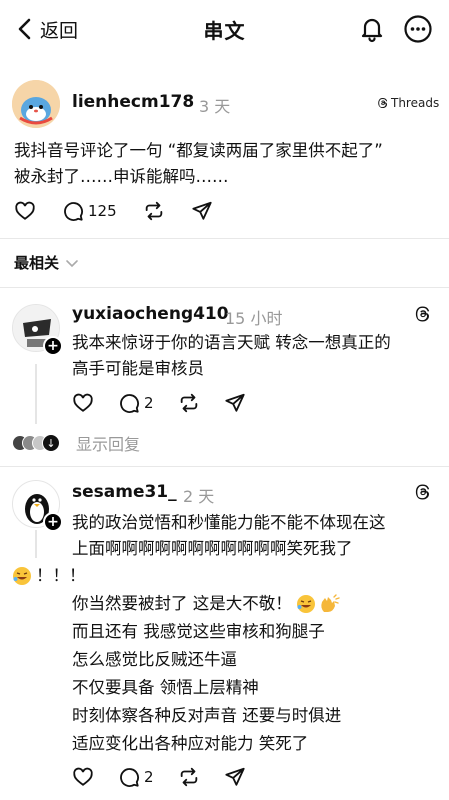 This screenshot has width=449, height=800. I want to click on post-username: lienhecm178, so click(133, 102).